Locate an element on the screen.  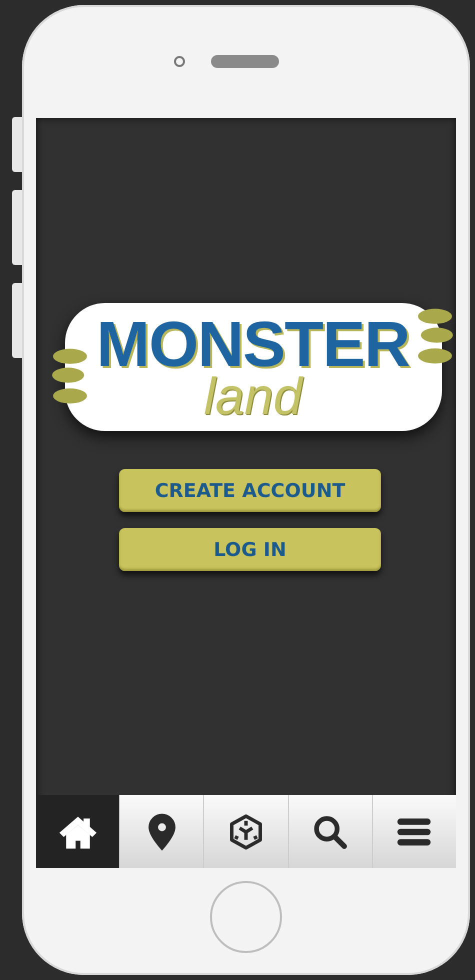
logo-subtitle: land is located at coordinates (253, 397).